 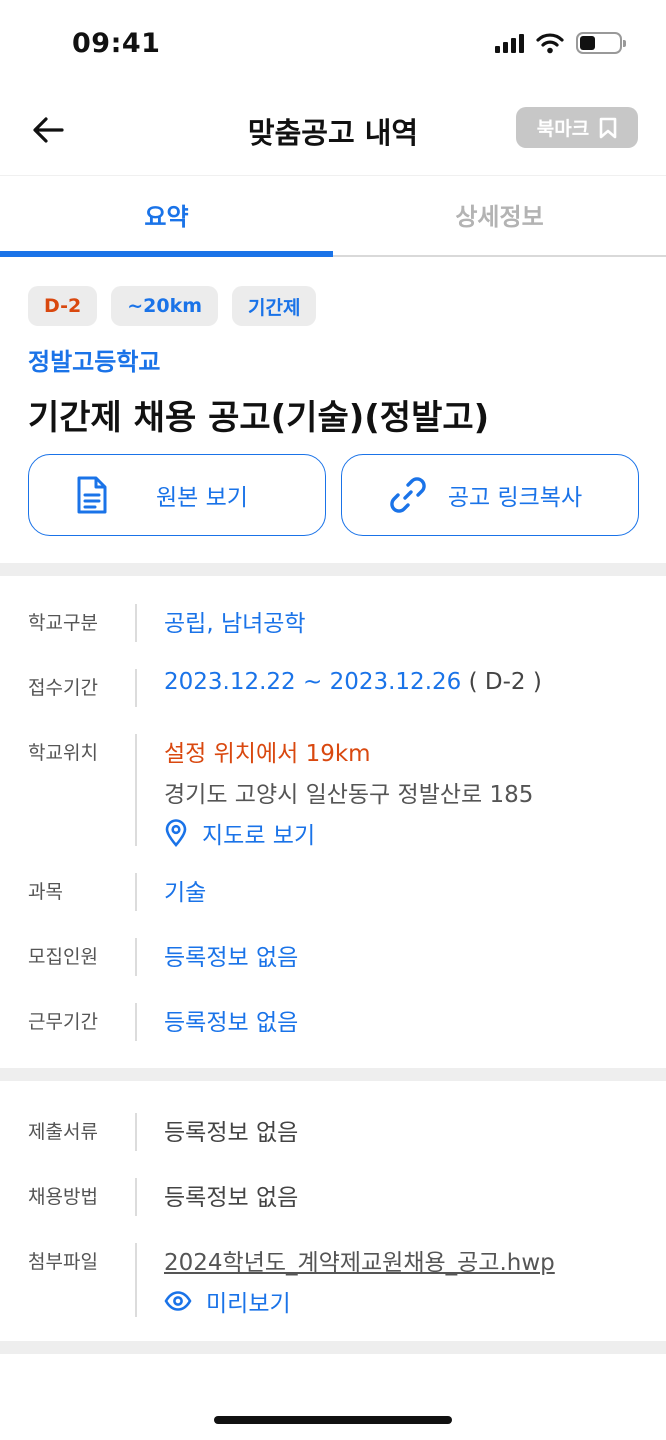 I want to click on work-period-label: 근무기간, so click(x=63, y=1022).